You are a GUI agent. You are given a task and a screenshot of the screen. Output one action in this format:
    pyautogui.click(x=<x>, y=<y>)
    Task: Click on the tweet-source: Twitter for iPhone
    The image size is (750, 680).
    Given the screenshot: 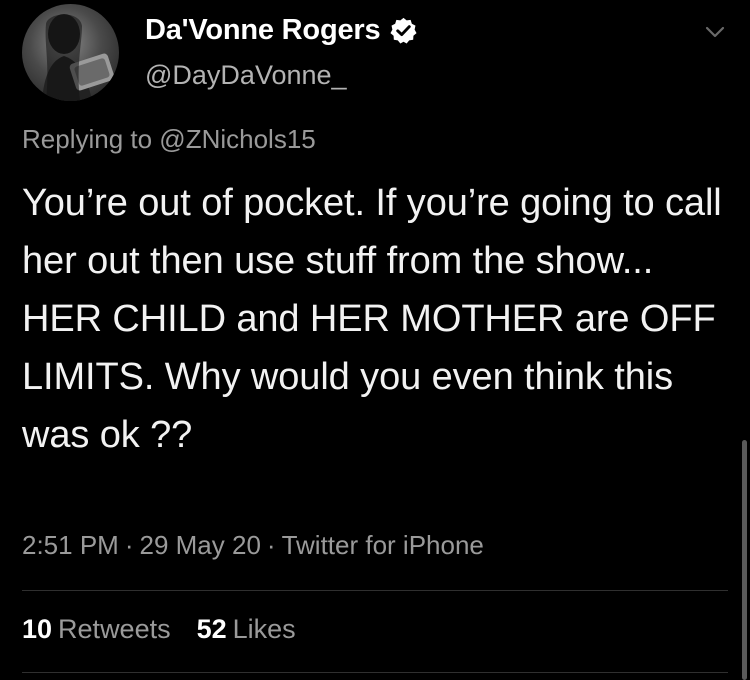 What is the action you would take?
    pyautogui.click(x=383, y=545)
    